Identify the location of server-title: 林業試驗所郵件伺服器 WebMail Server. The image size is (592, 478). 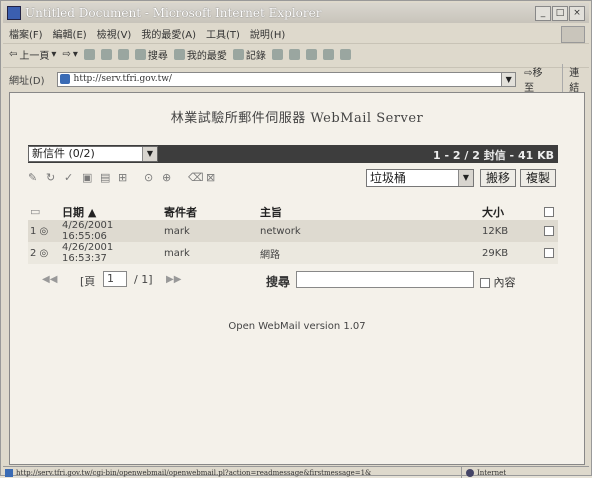
(297, 118).